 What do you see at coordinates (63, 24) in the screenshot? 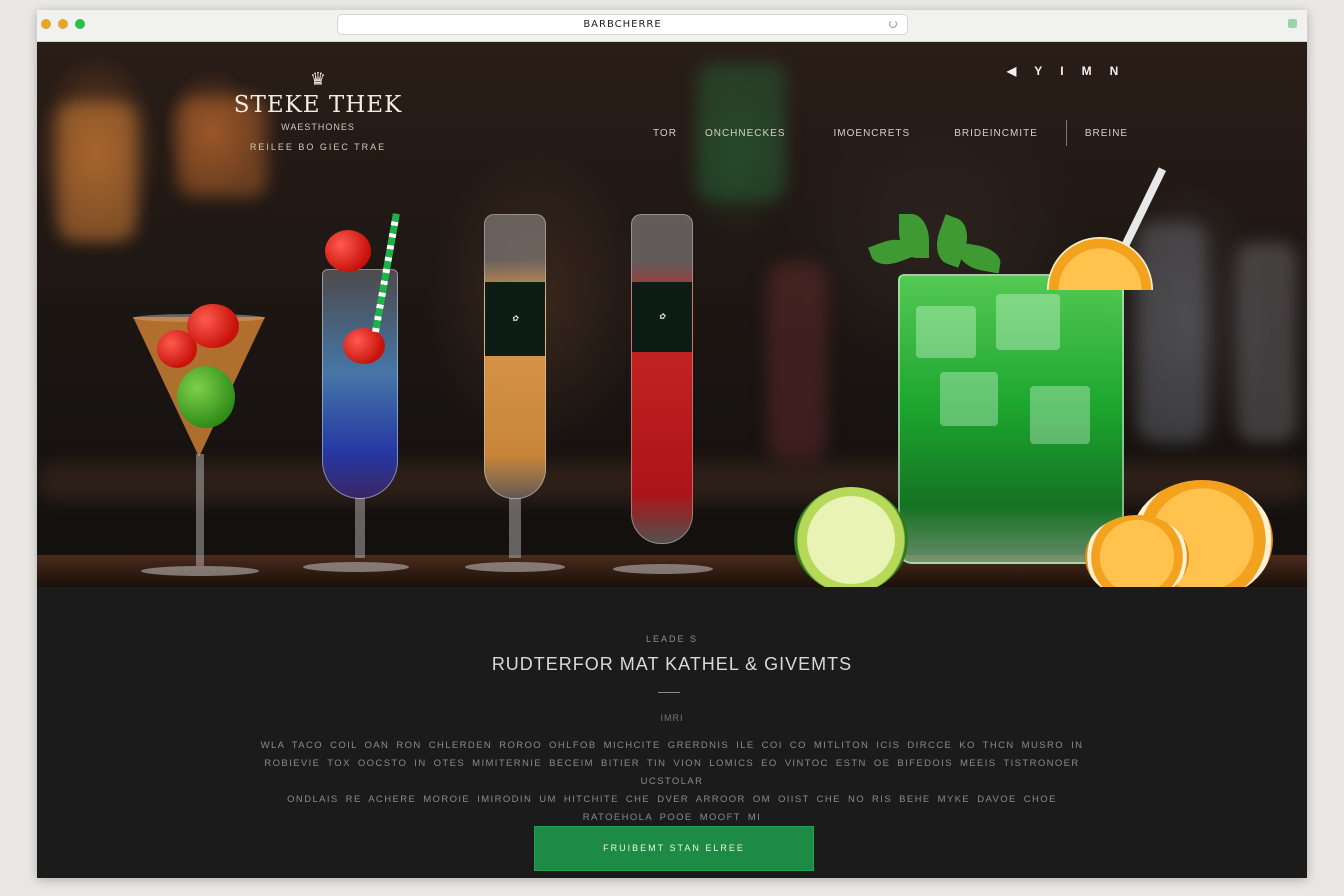
I see `minimize-window-icon` at bounding box center [63, 24].